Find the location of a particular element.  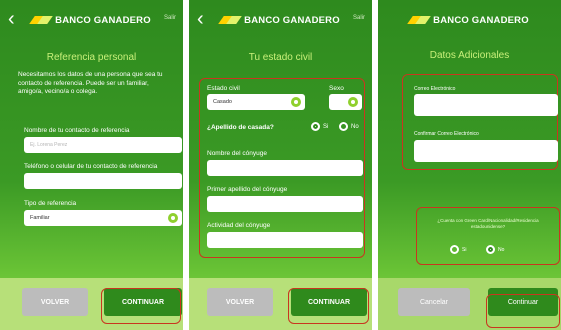

reference-type-value: Familiar is located at coordinates (40, 218).